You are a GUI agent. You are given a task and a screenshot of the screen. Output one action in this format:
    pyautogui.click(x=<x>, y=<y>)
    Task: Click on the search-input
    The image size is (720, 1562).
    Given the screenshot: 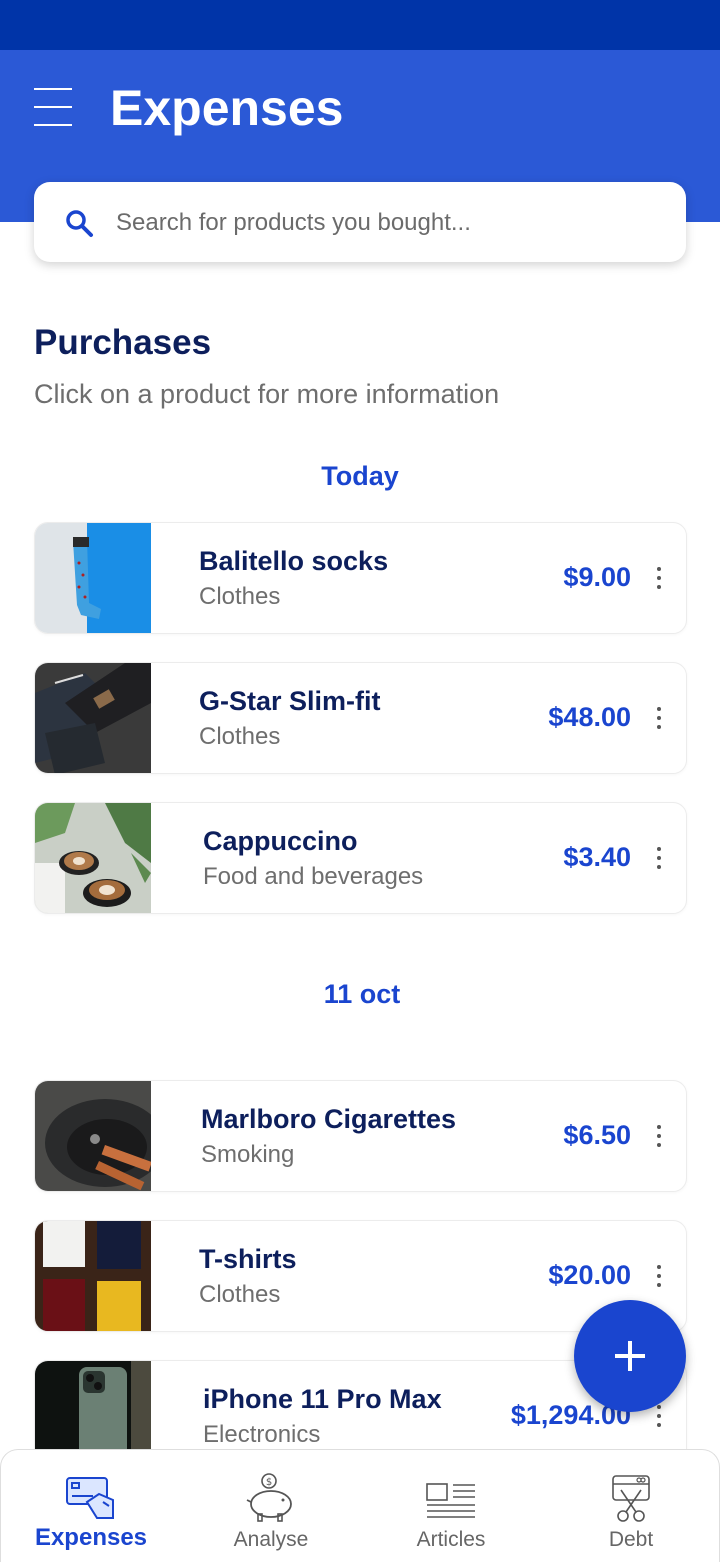 What is the action you would take?
    pyautogui.click(x=386, y=223)
    